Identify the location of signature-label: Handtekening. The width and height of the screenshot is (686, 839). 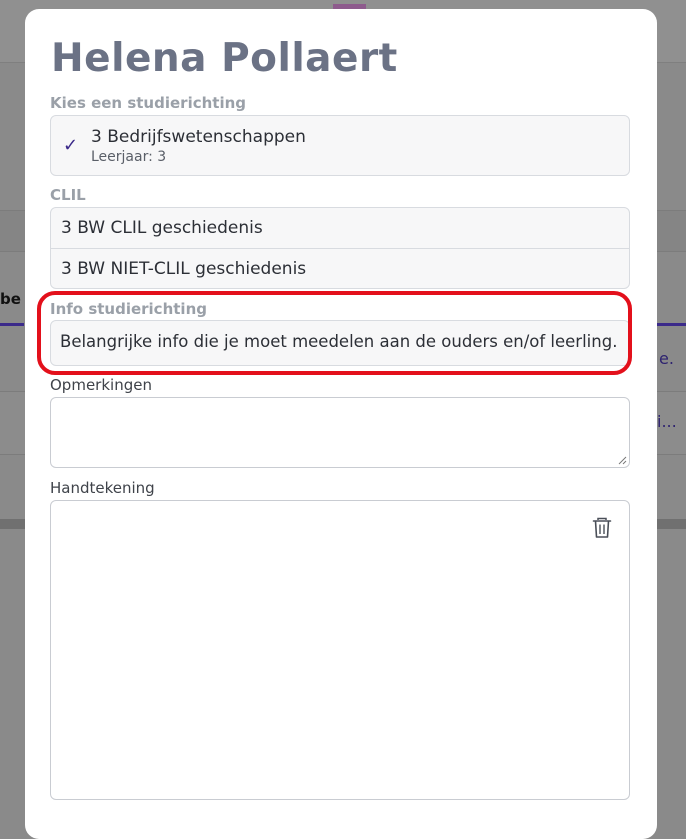
(102, 488).